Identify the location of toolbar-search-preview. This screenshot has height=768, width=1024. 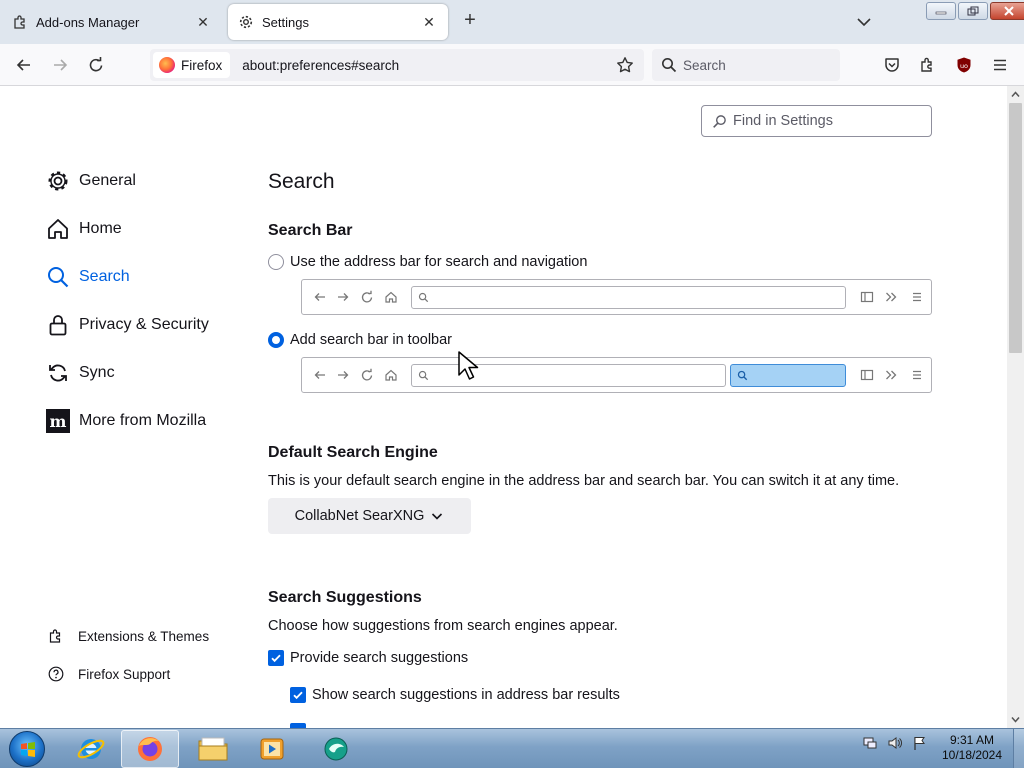
(616, 375).